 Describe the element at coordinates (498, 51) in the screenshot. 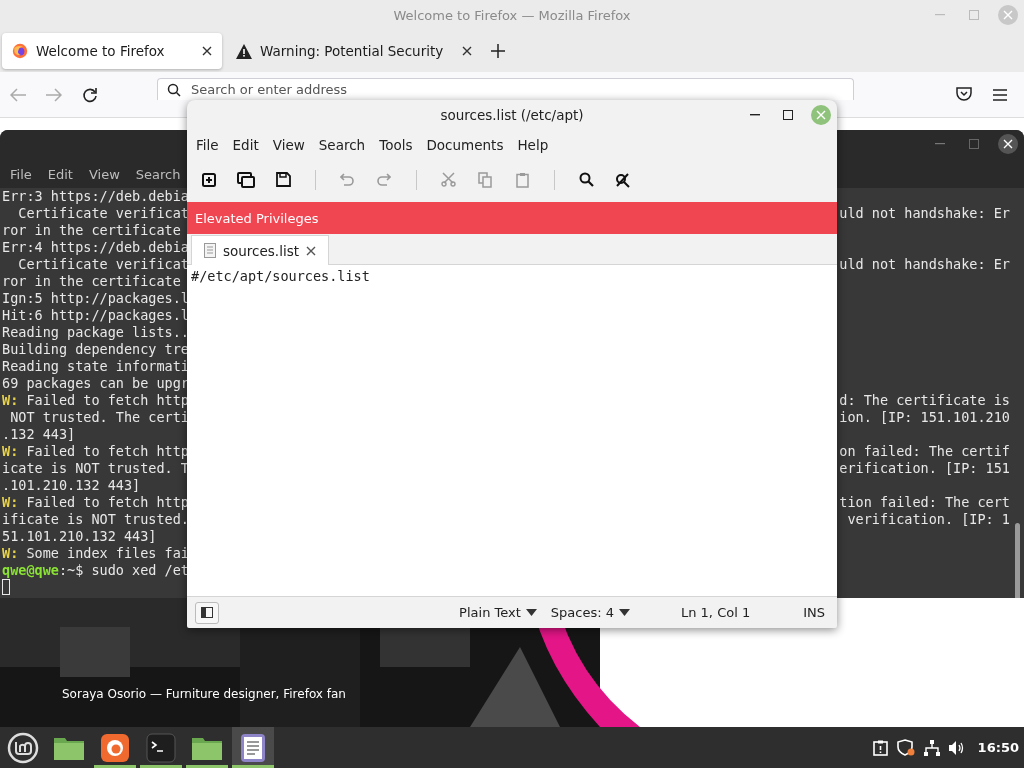

I see `plus-icon` at that location.